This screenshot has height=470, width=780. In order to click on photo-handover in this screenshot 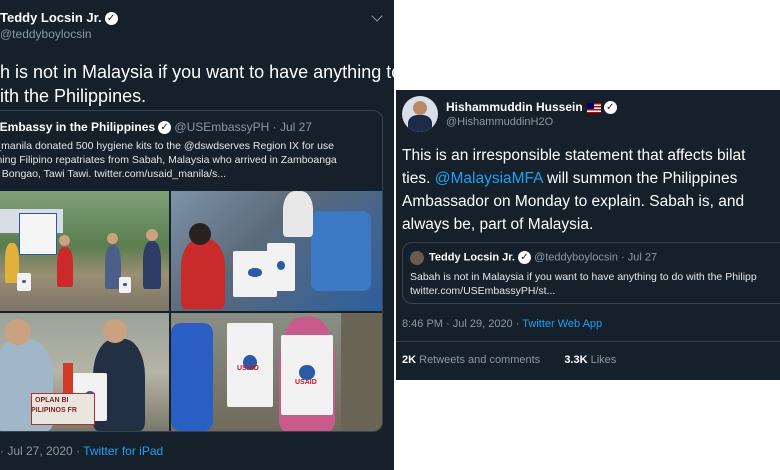, I will do `click(276, 251)`.